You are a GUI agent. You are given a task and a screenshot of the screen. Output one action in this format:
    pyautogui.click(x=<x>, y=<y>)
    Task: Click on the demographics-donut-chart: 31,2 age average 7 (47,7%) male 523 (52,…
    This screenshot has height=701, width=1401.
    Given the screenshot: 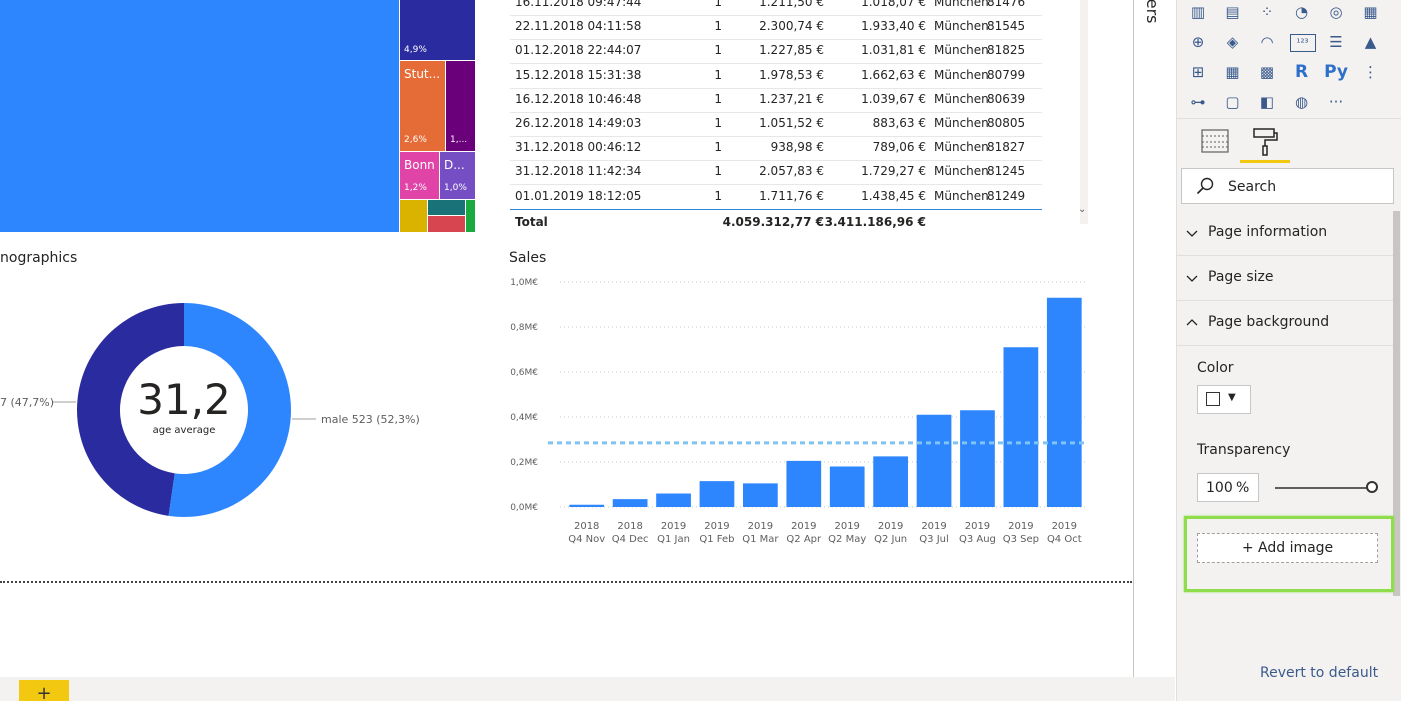 What is the action you would take?
    pyautogui.click(x=240, y=410)
    